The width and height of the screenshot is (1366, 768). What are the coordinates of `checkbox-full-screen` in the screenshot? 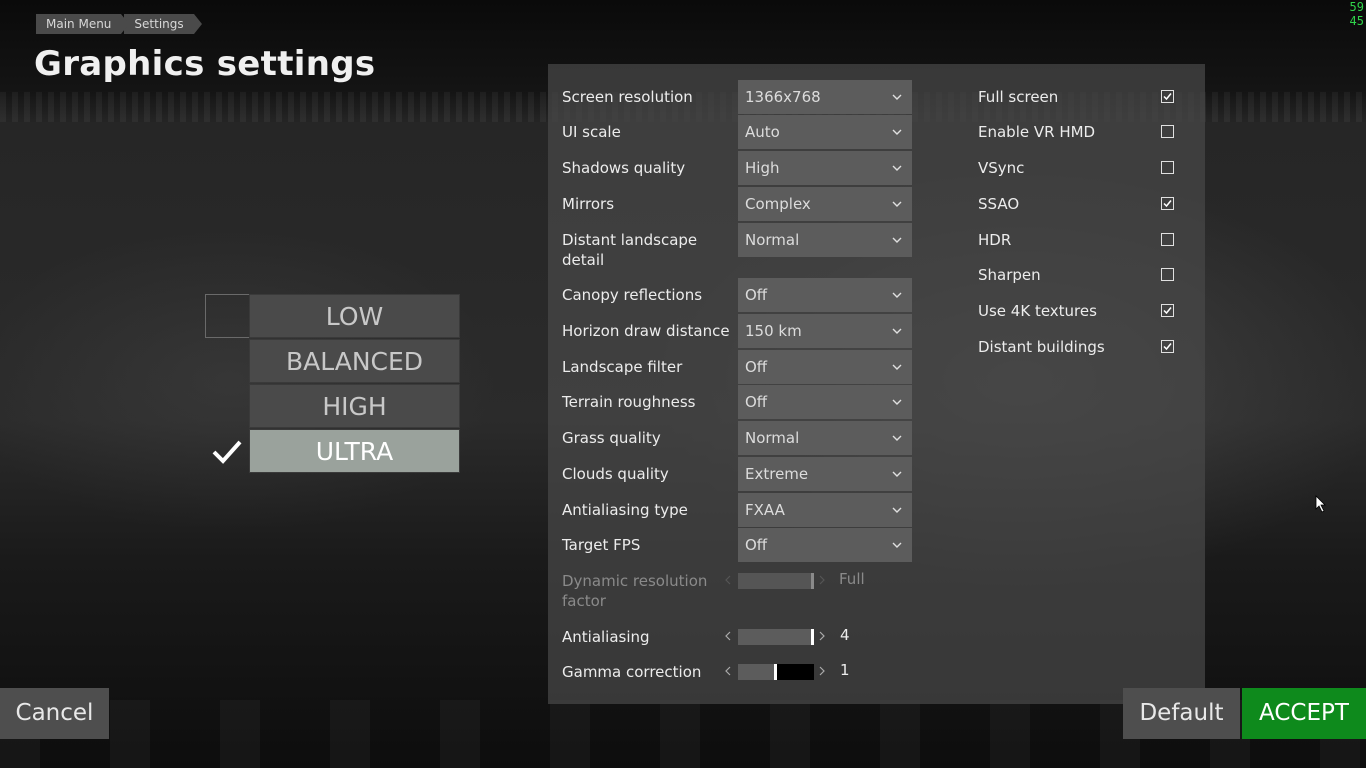 It's located at (1167, 96).